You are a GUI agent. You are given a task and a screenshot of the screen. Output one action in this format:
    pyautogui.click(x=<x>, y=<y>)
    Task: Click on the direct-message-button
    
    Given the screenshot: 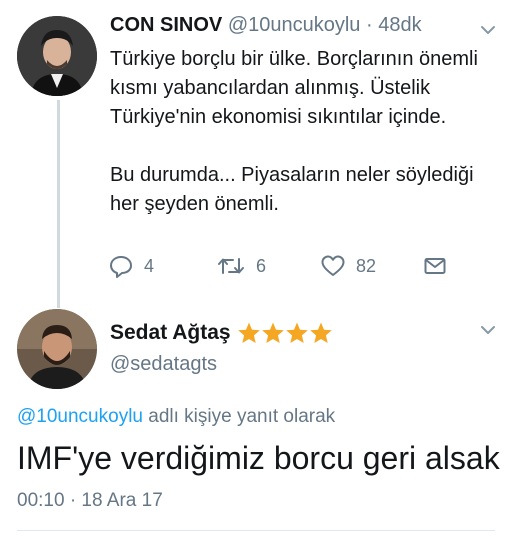 What is the action you would take?
    pyautogui.click(x=435, y=266)
    